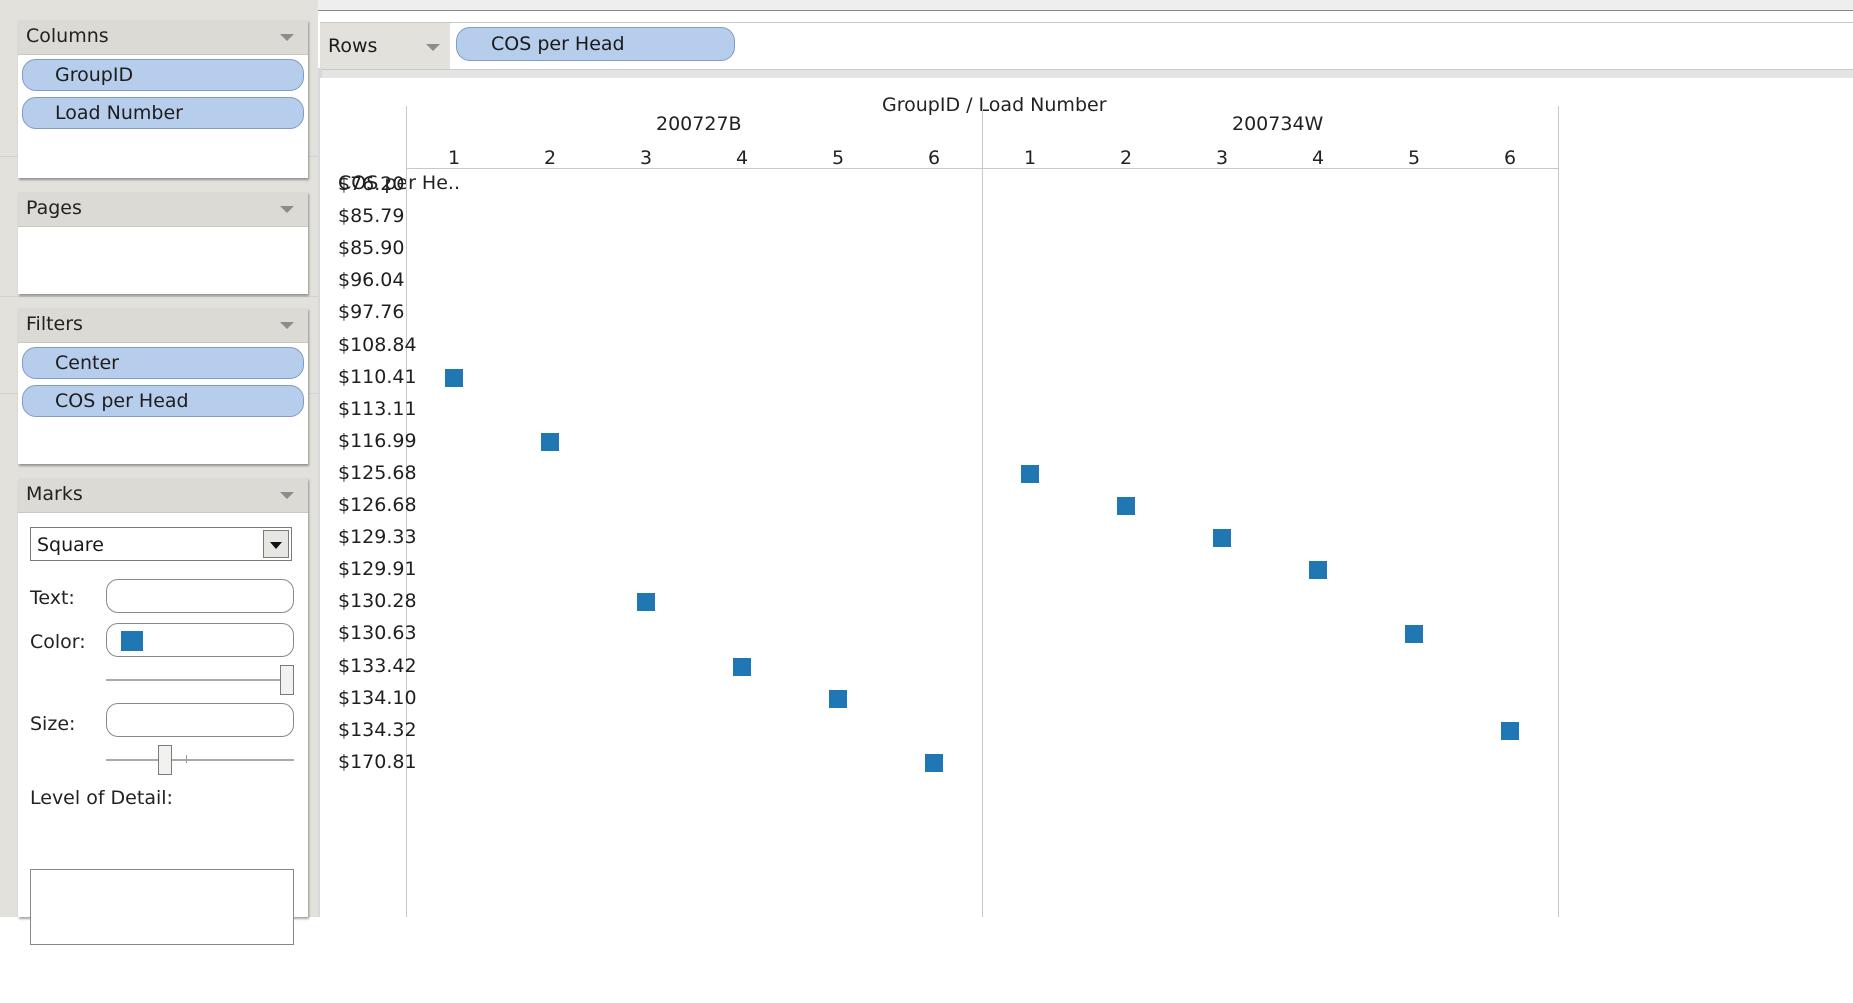 Image resolution: width=1853 pixels, height=1003 pixels. Describe the element at coordinates (377, 761) in the screenshot. I see `row-label: $170.81` at that location.